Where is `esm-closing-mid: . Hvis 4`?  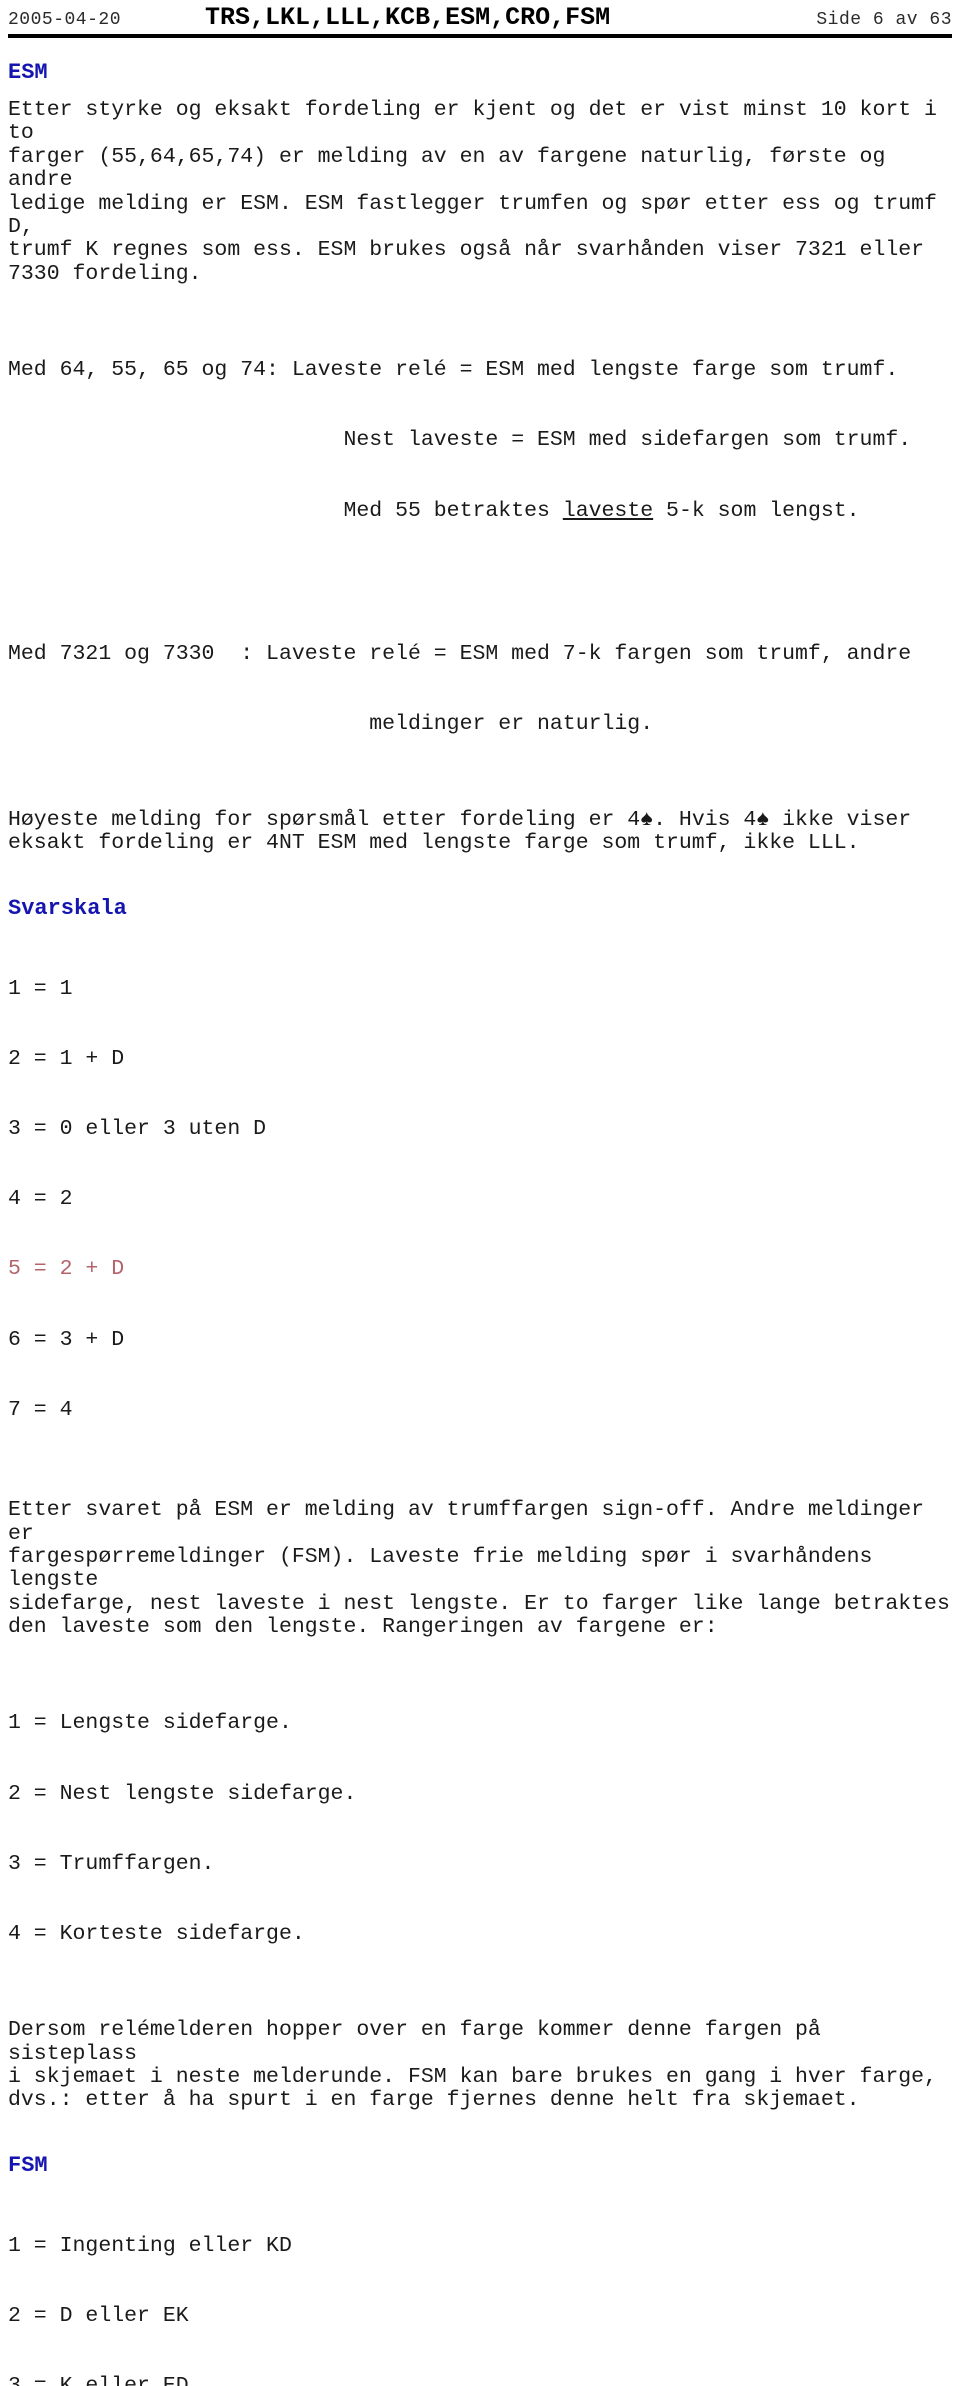 esm-closing-mid: . Hvis 4 is located at coordinates (705, 819).